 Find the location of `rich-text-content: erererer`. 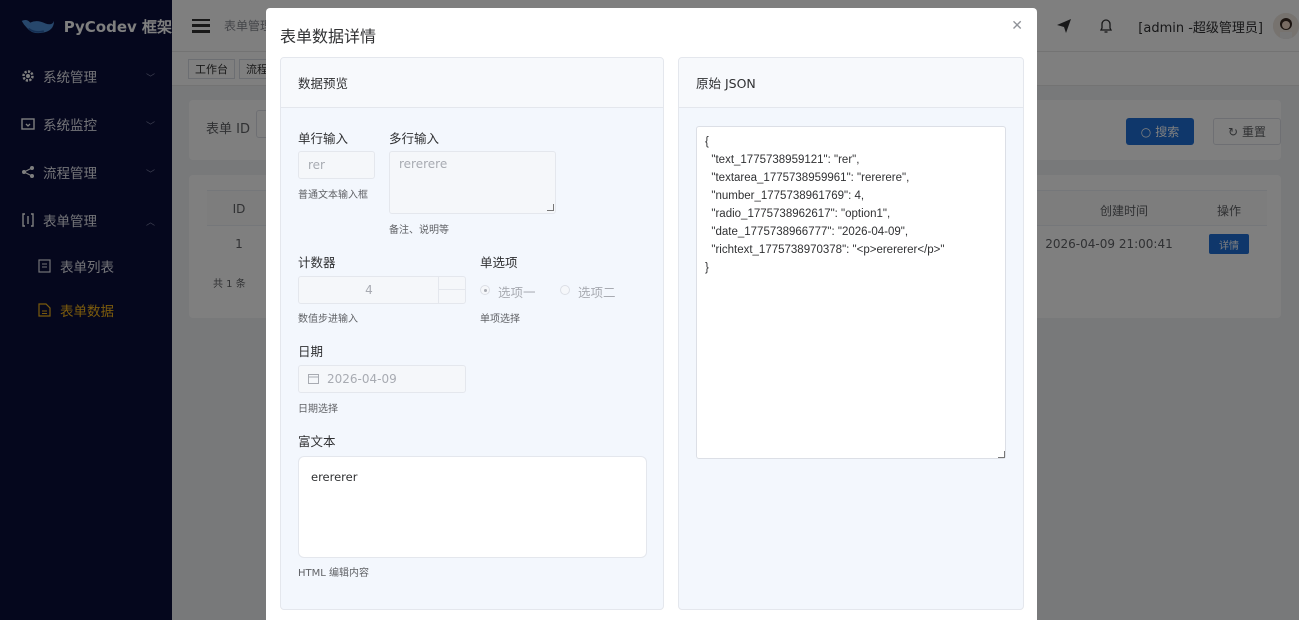

rich-text-content: erererer is located at coordinates (472, 507).